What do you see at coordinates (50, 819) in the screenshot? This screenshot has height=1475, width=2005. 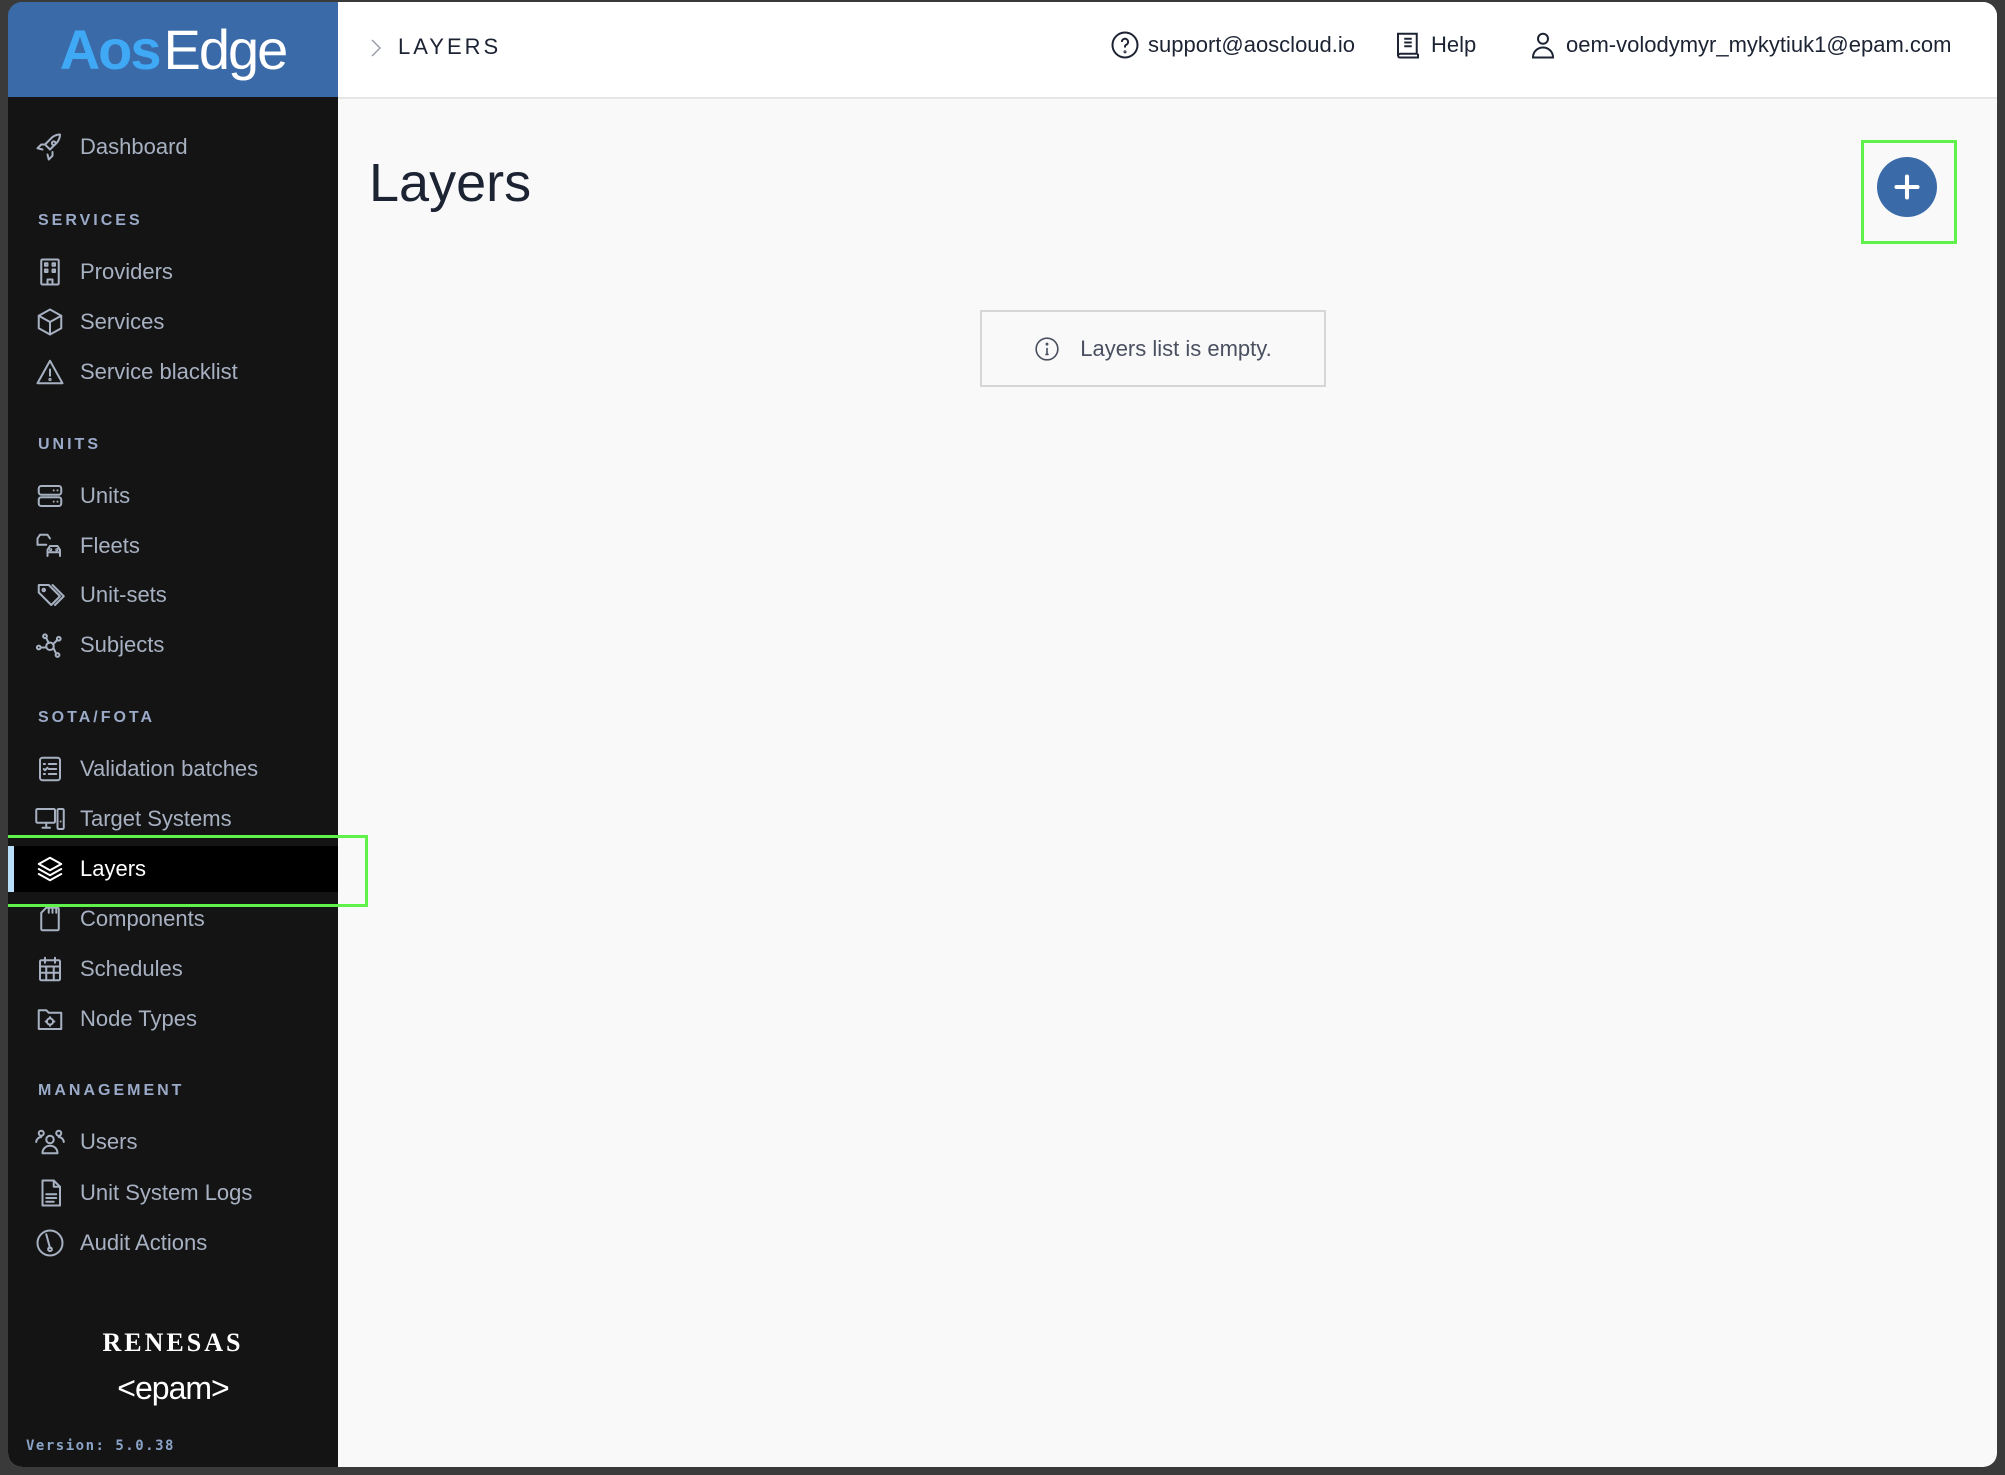 I see `computer-icon` at bounding box center [50, 819].